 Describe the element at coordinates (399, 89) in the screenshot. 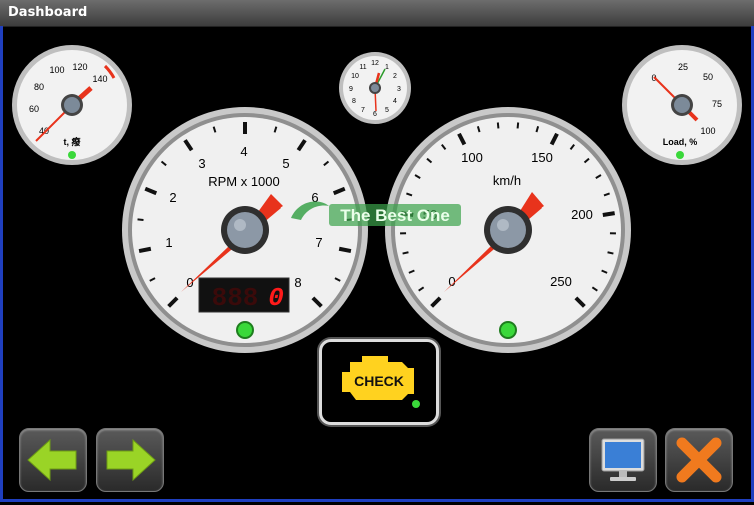

I see `clock-hour-label: 3` at that location.